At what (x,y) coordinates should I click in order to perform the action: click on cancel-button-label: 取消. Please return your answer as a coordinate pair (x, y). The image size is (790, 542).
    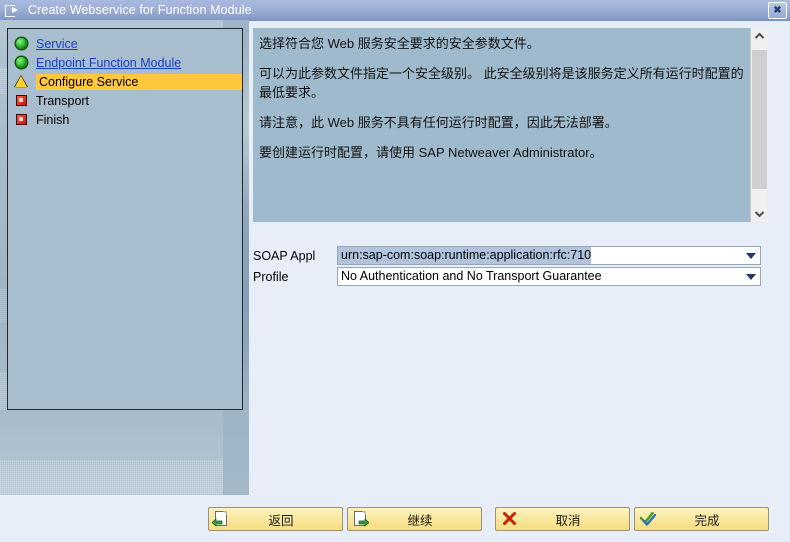
    Looking at the image, I should click on (568, 520).